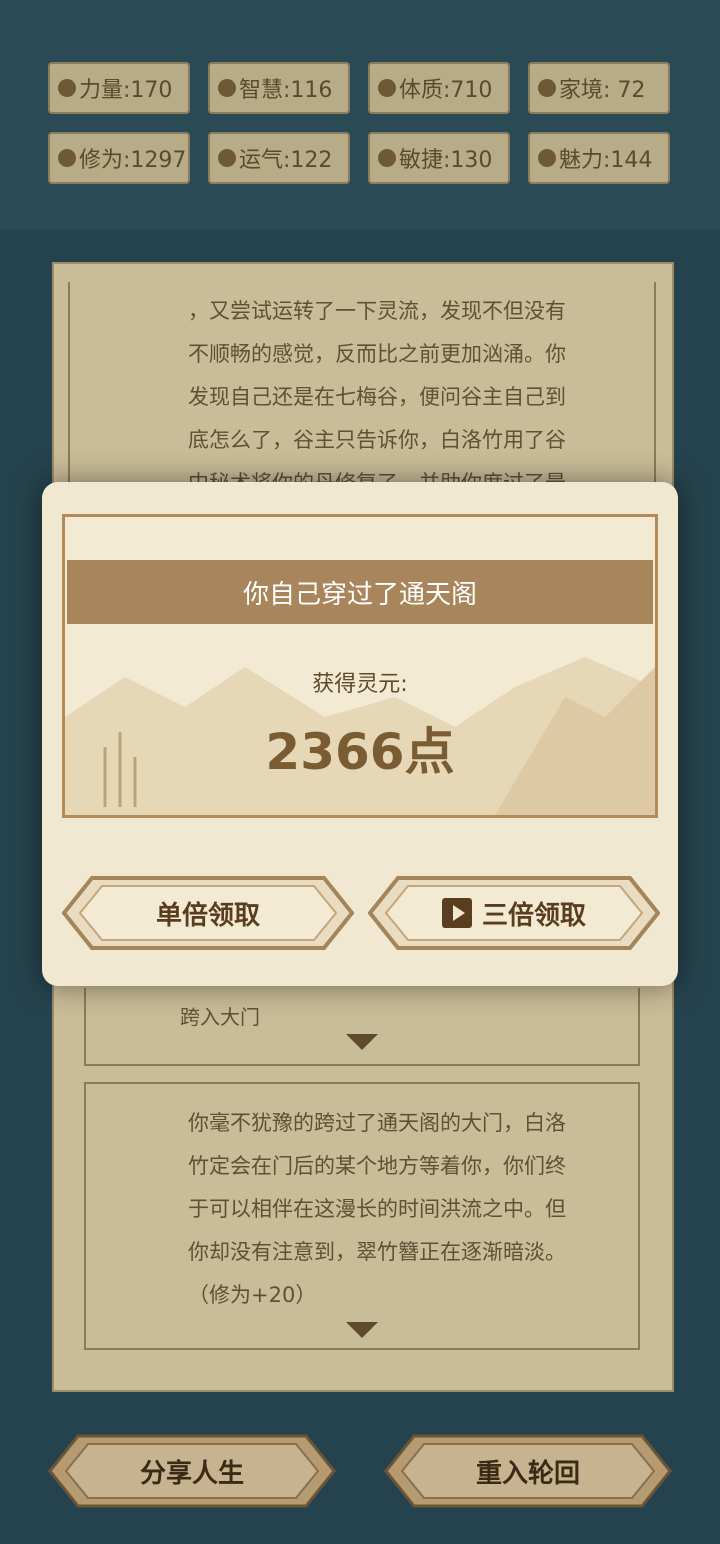  I want to click on triple-claim-button: 三倍领取, so click(514, 913).